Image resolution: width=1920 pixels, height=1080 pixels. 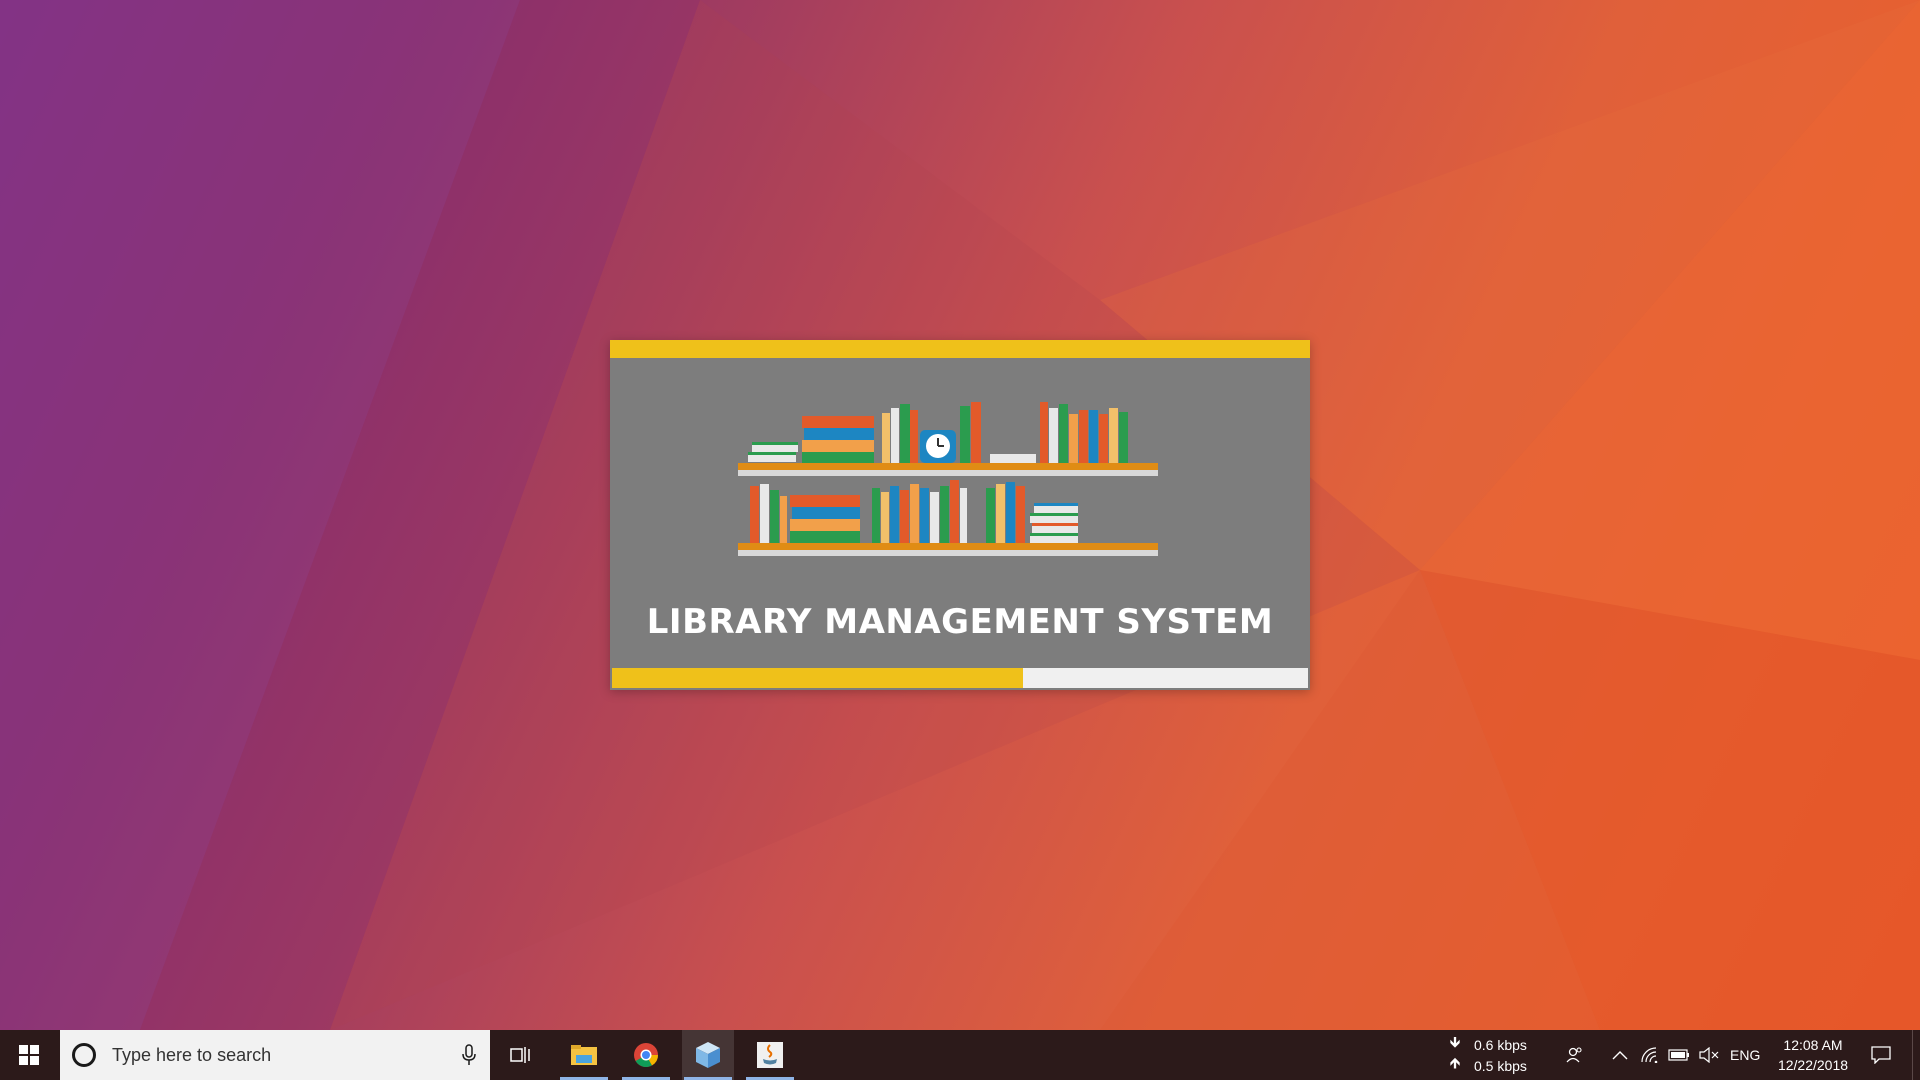 What do you see at coordinates (1813, 1065) in the screenshot?
I see `clock-date: 12/22/2018` at bounding box center [1813, 1065].